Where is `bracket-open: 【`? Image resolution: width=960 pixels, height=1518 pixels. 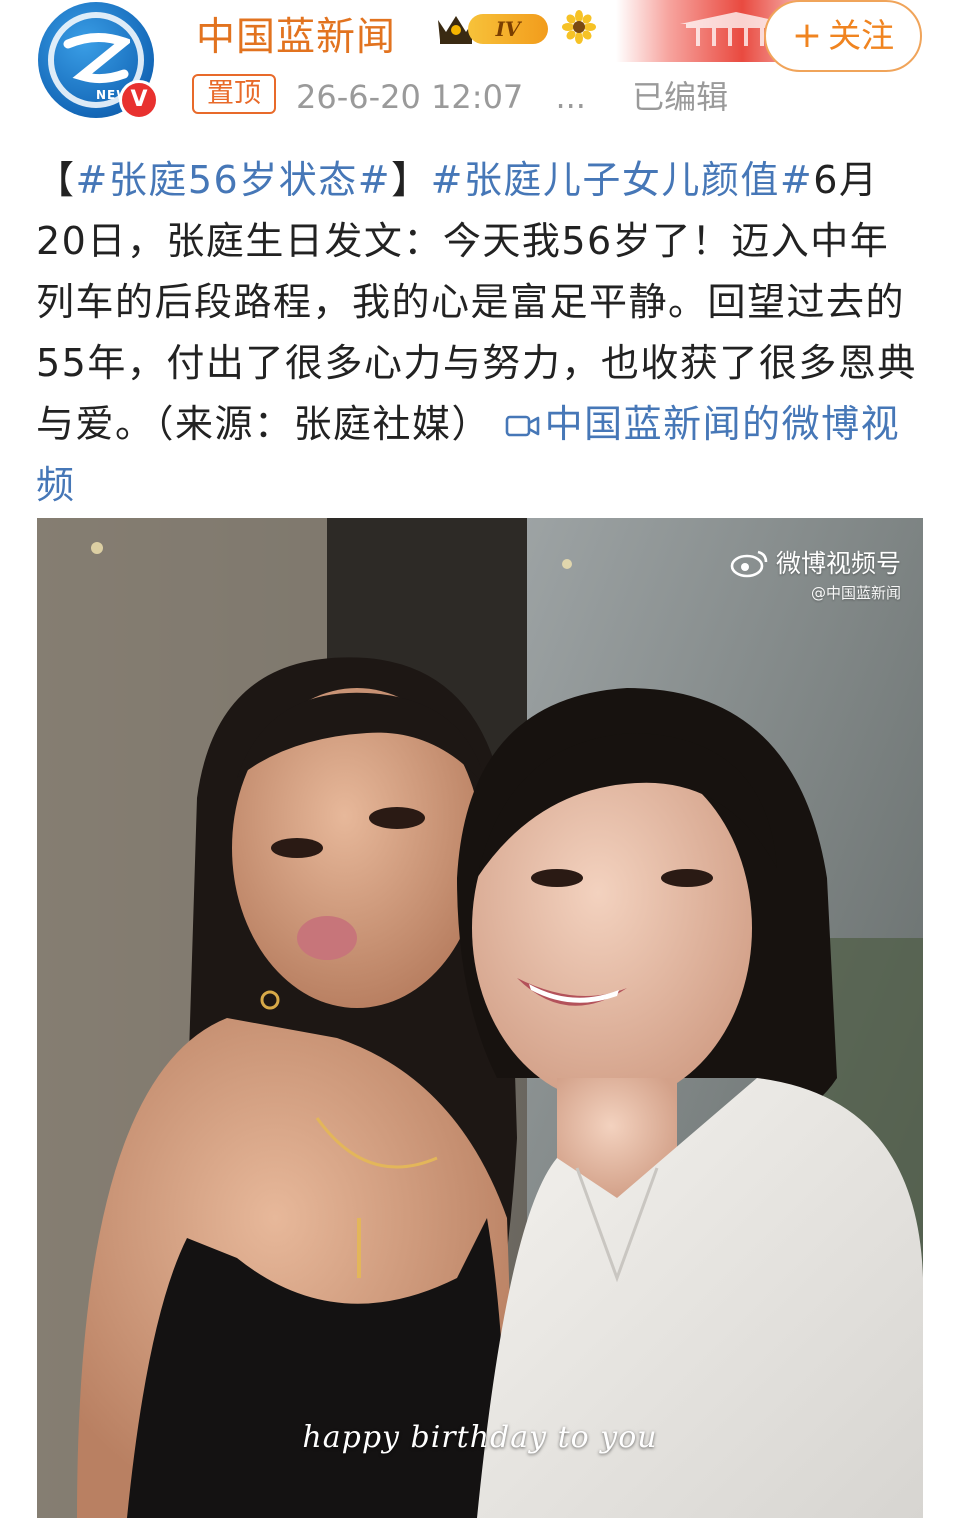 bracket-open: 【 is located at coordinates (56, 180).